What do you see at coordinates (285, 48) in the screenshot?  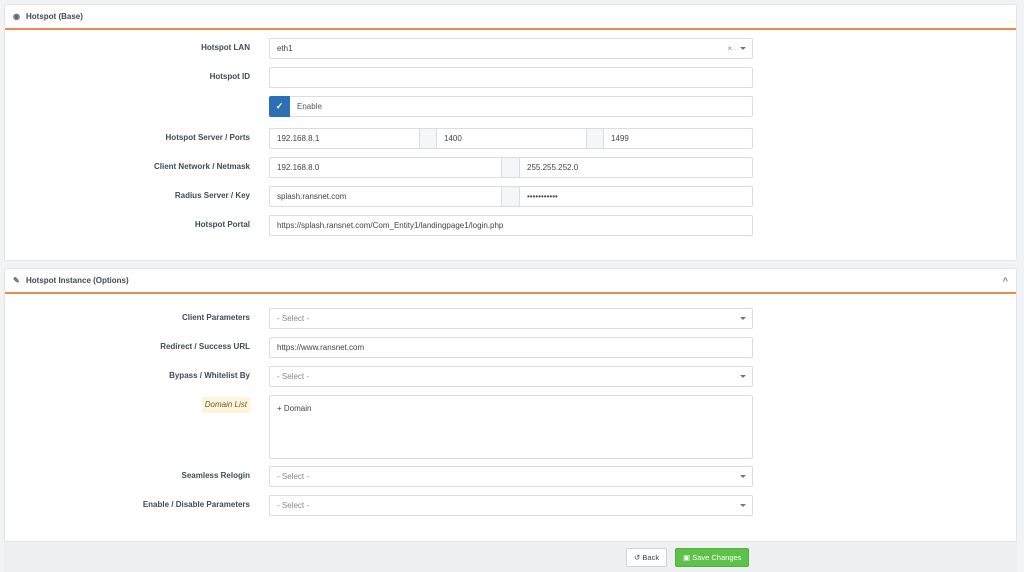 I see `hotspot-lan-value: eth1` at bounding box center [285, 48].